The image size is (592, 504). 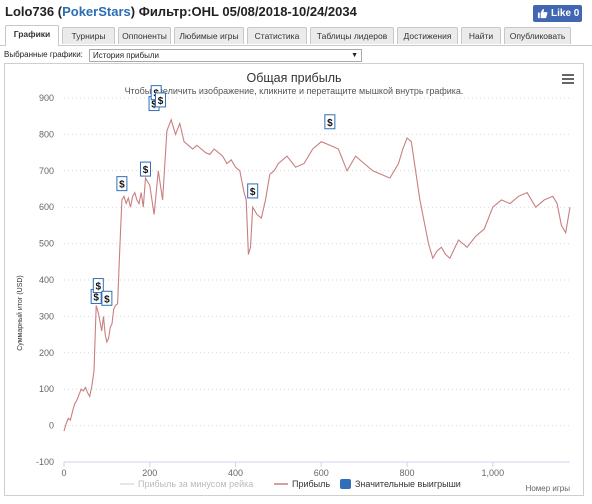 I want to click on tab-charts: Графики, so click(x=32, y=35).